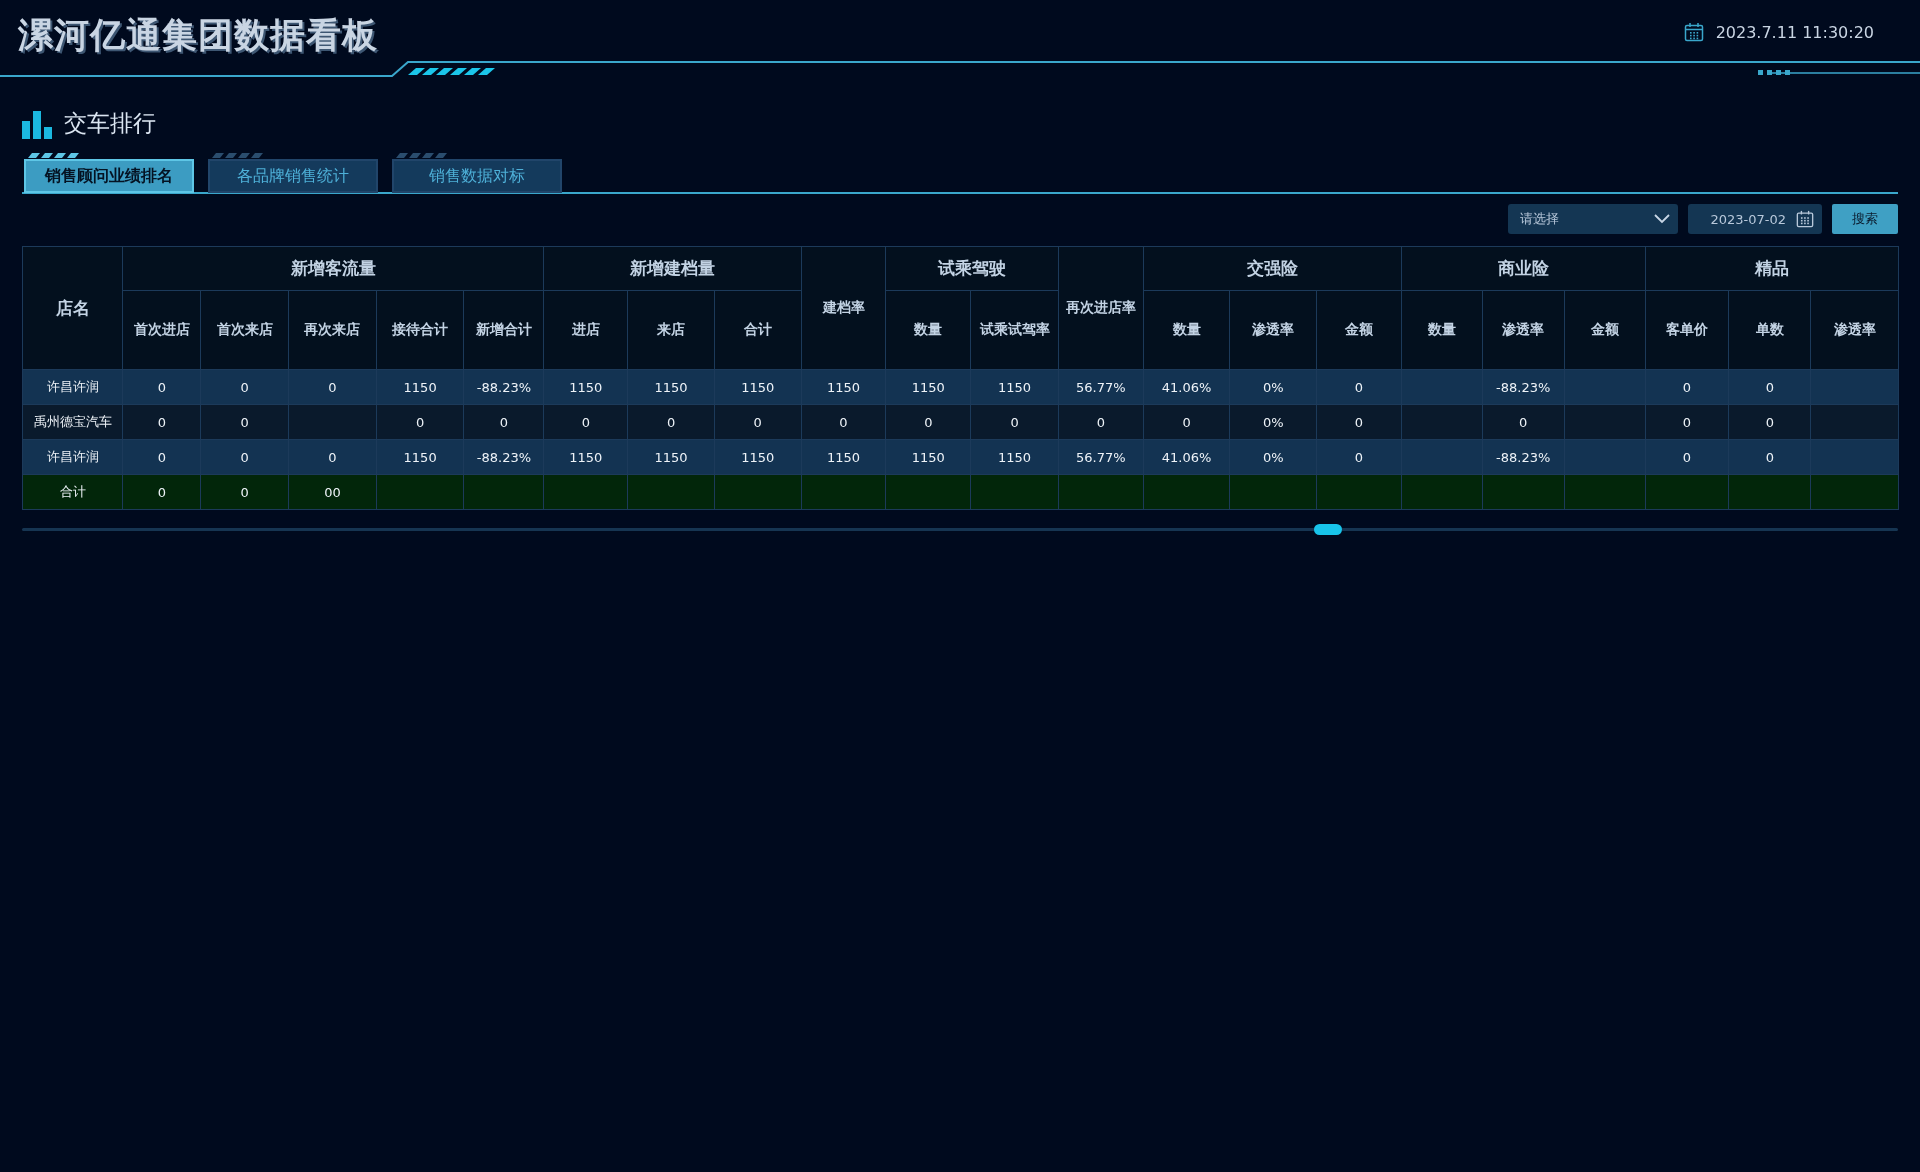  What do you see at coordinates (1593, 219) in the screenshot?
I see `select-dropdown: 请选择` at bounding box center [1593, 219].